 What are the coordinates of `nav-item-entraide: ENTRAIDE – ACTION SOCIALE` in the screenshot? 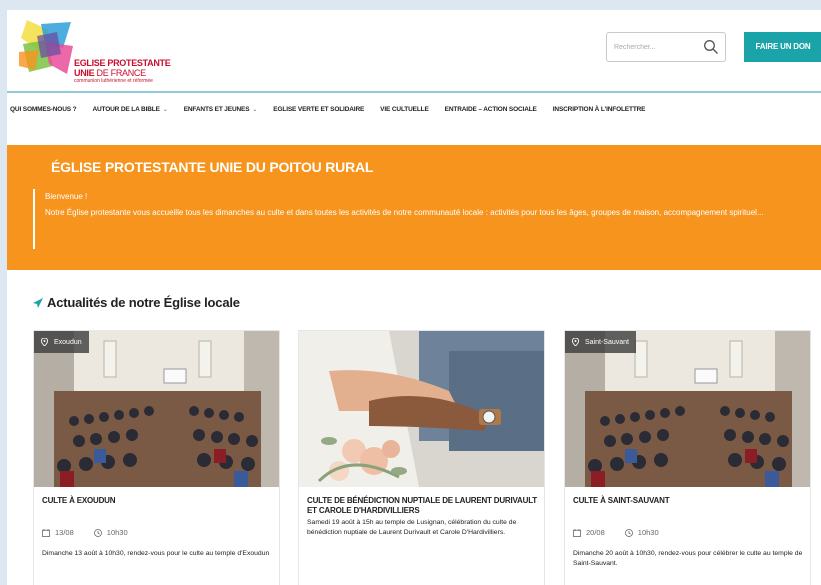 It's located at (491, 109).